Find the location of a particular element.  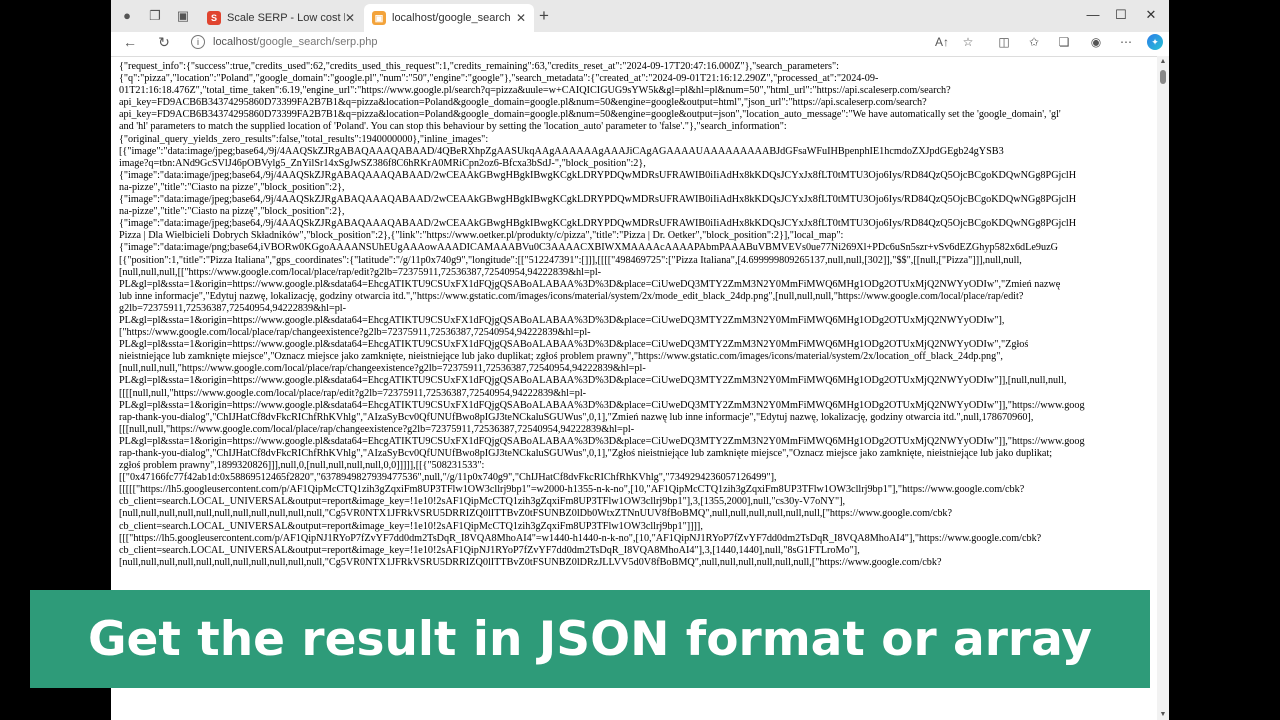

vertical-scrollbar: ▲ ▼ is located at coordinates (1163, 388).